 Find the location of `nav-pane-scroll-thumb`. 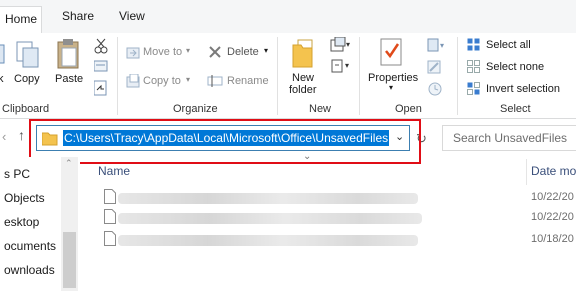

nav-pane-scroll-thumb is located at coordinates (69, 260).